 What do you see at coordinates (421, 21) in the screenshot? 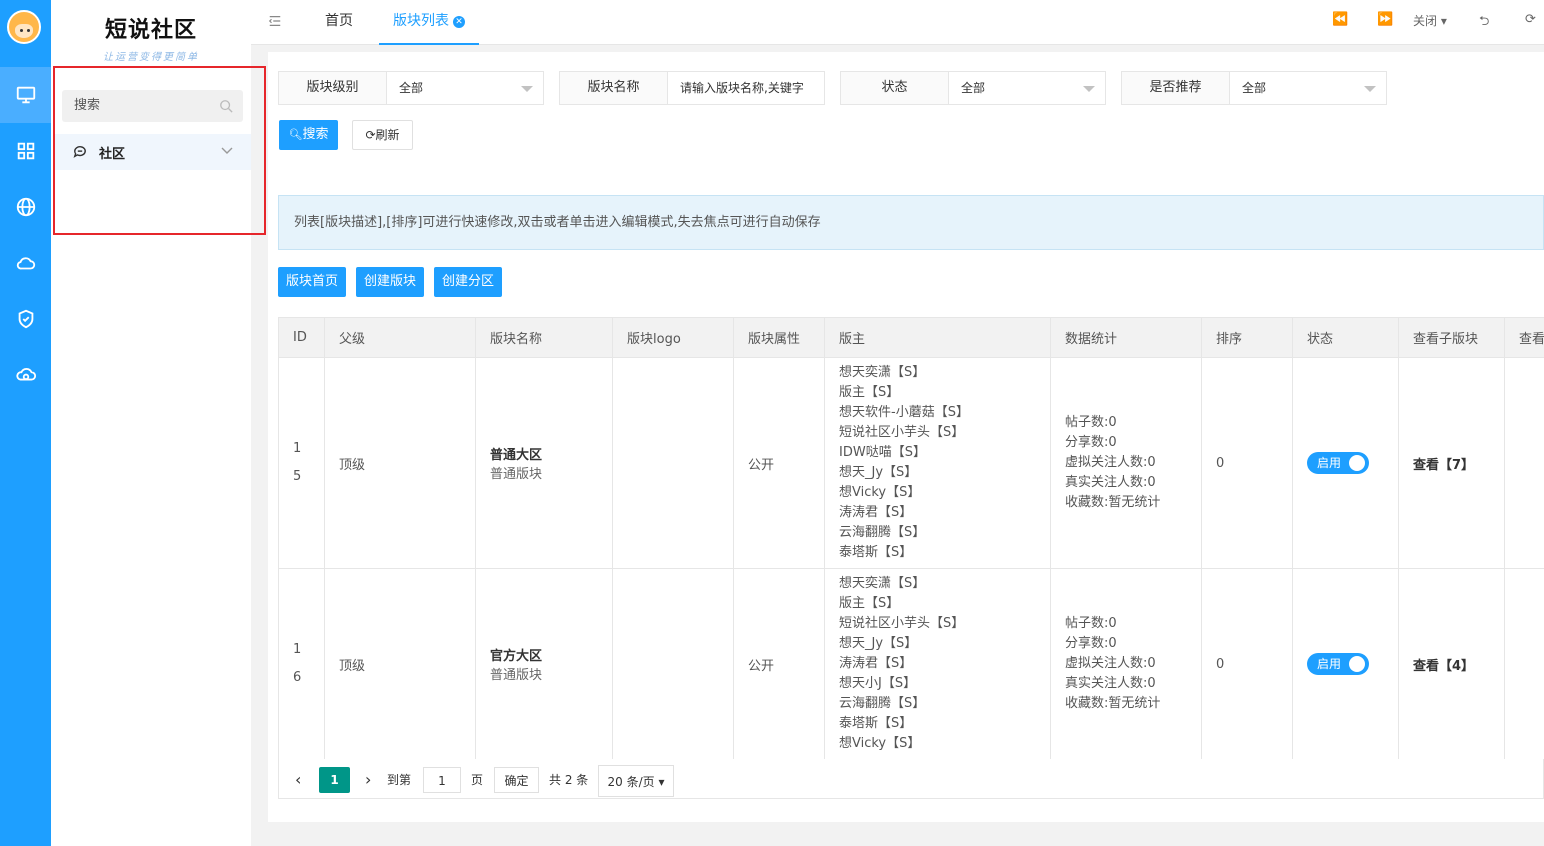
I see `tab-forum-list-label: 版块列表` at bounding box center [421, 21].